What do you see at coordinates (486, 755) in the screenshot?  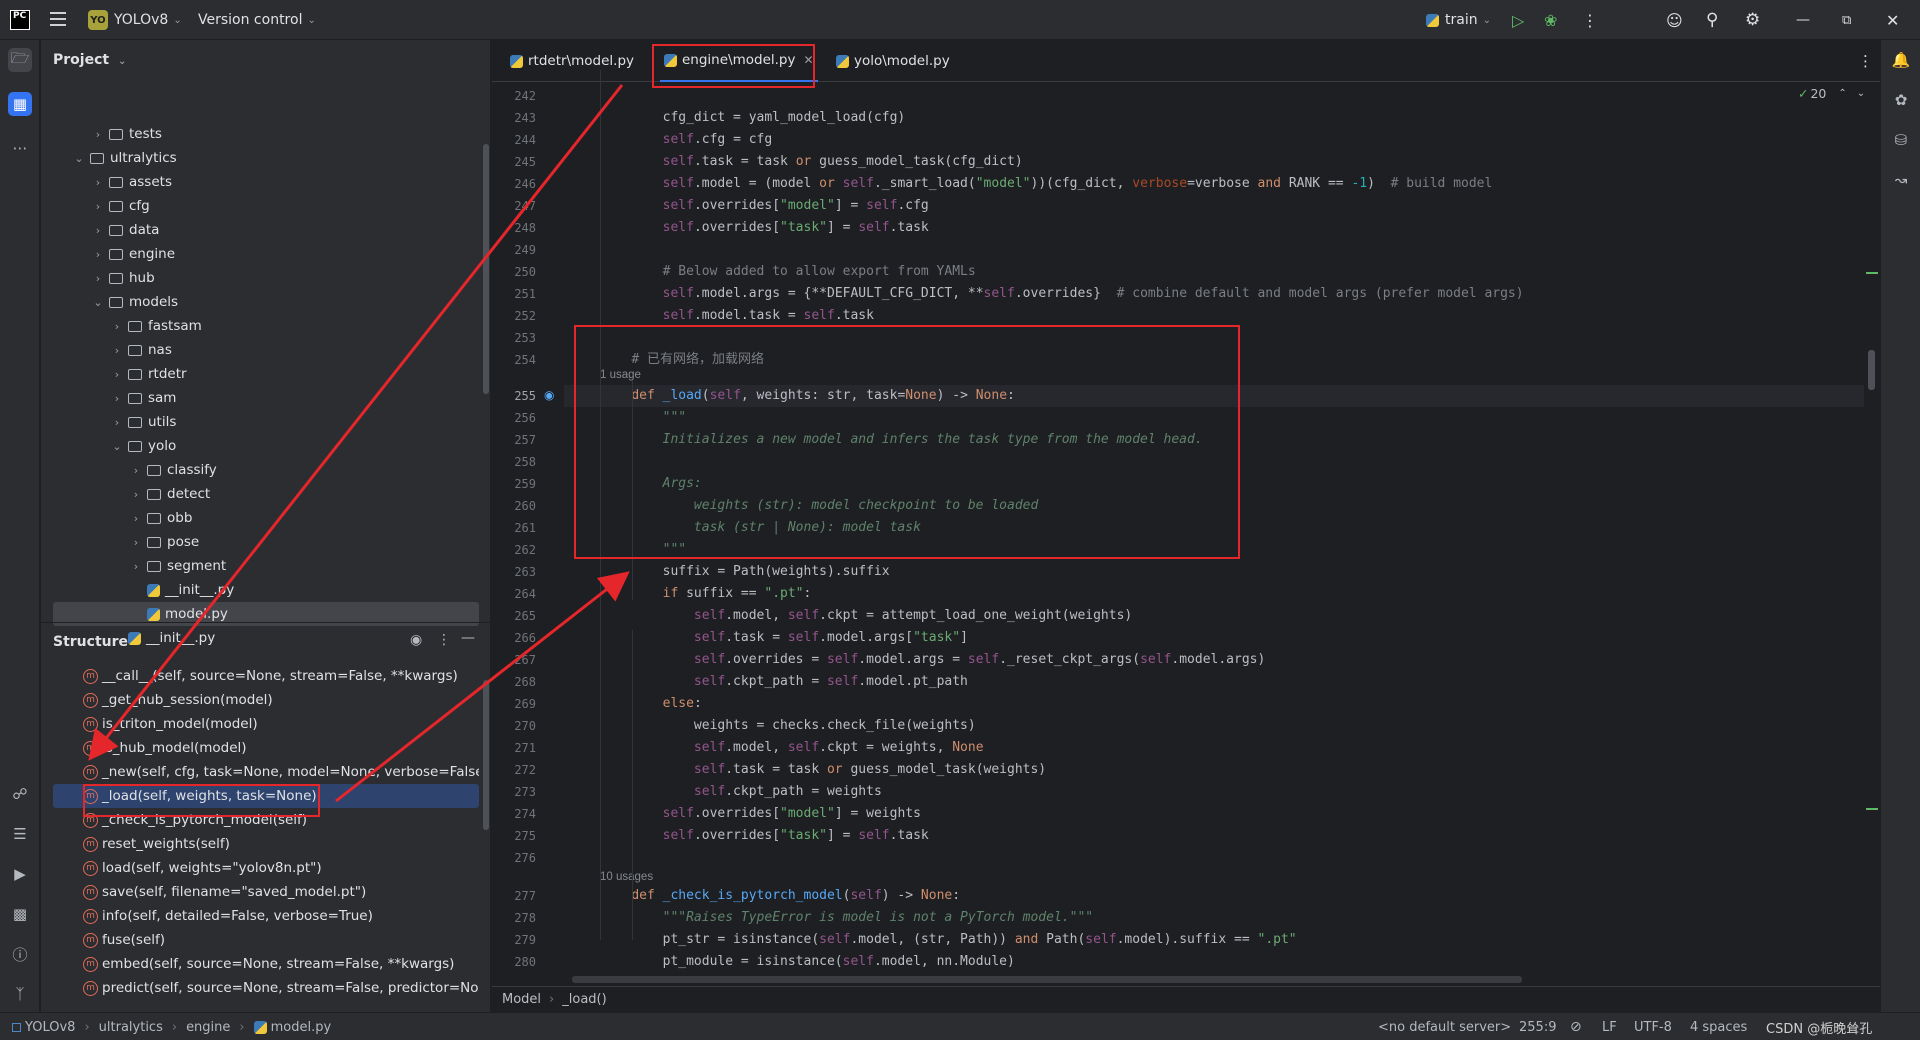 I see `structure-scrollbar` at bounding box center [486, 755].